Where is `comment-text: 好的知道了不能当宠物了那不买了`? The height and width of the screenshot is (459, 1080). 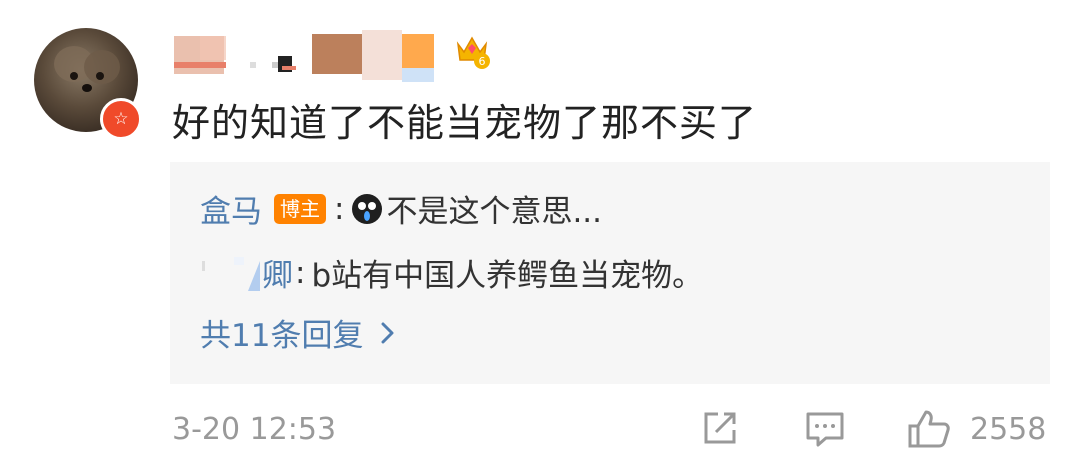 comment-text: 好的知道了不能当宠物了那不买了 is located at coordinates (465, 123).